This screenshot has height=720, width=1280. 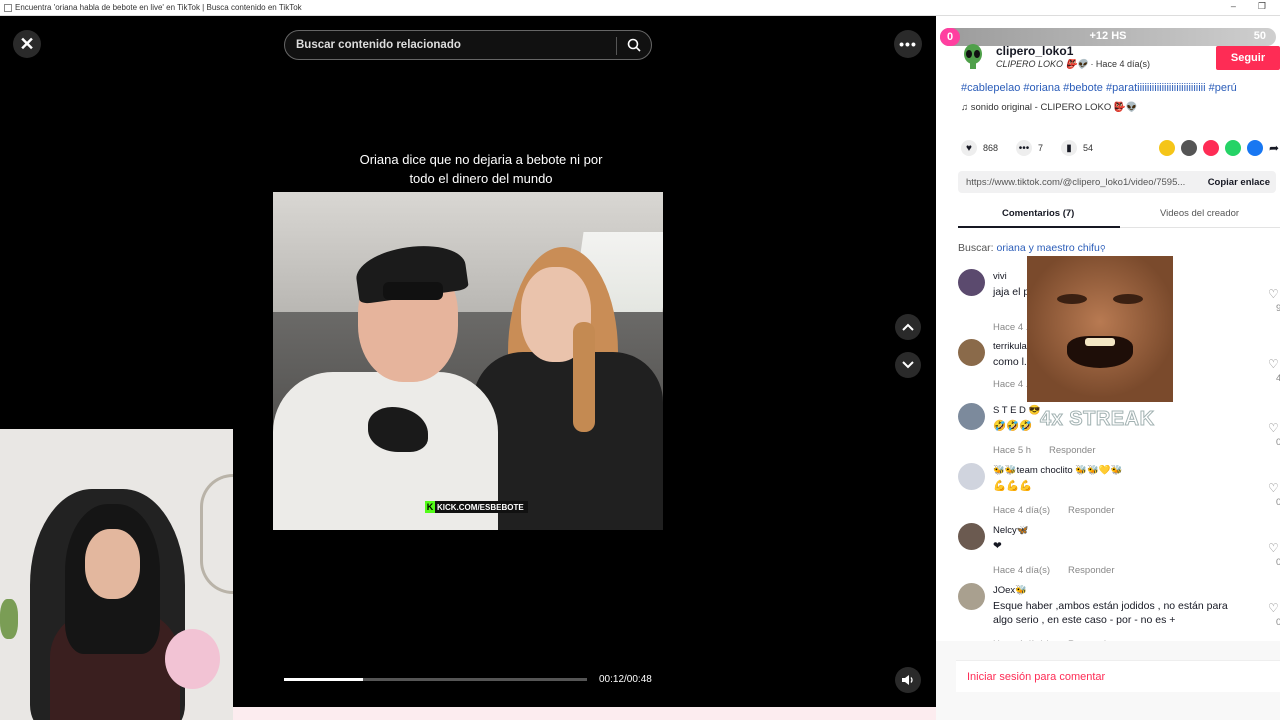 What do you see at coordinates (1058, 470) in the screenshot?
I see `commenter-name: 🐝🐝team choclito 🐝🐝💛🐝` at bounding box center [1058, 470].